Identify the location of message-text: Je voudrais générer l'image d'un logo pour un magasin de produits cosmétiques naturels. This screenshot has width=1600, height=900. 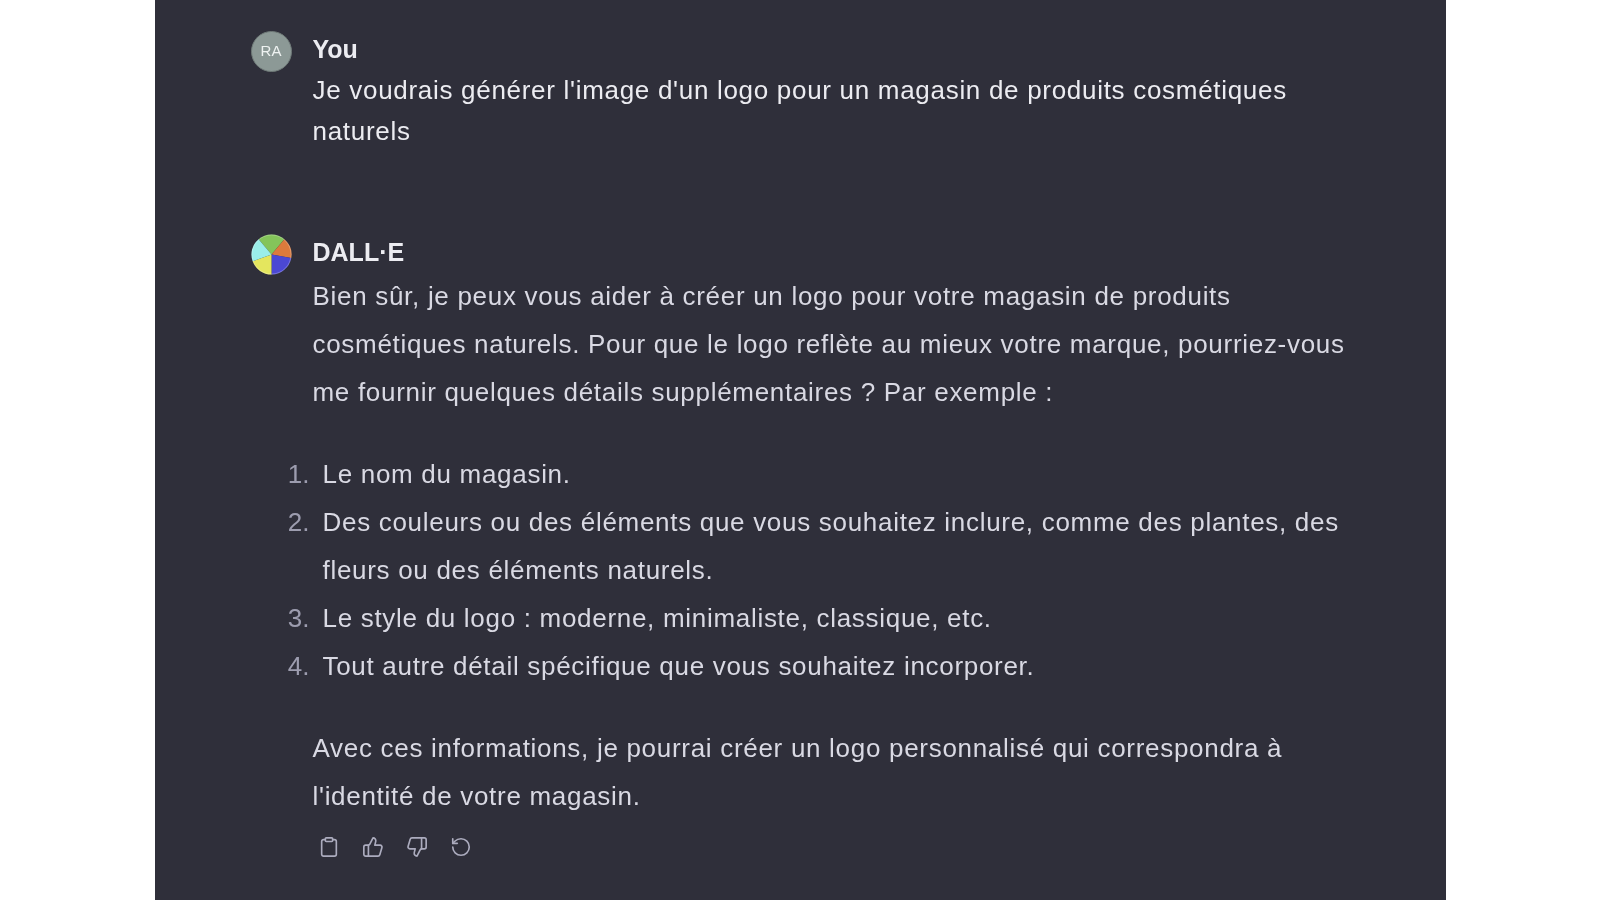
(800, 111).